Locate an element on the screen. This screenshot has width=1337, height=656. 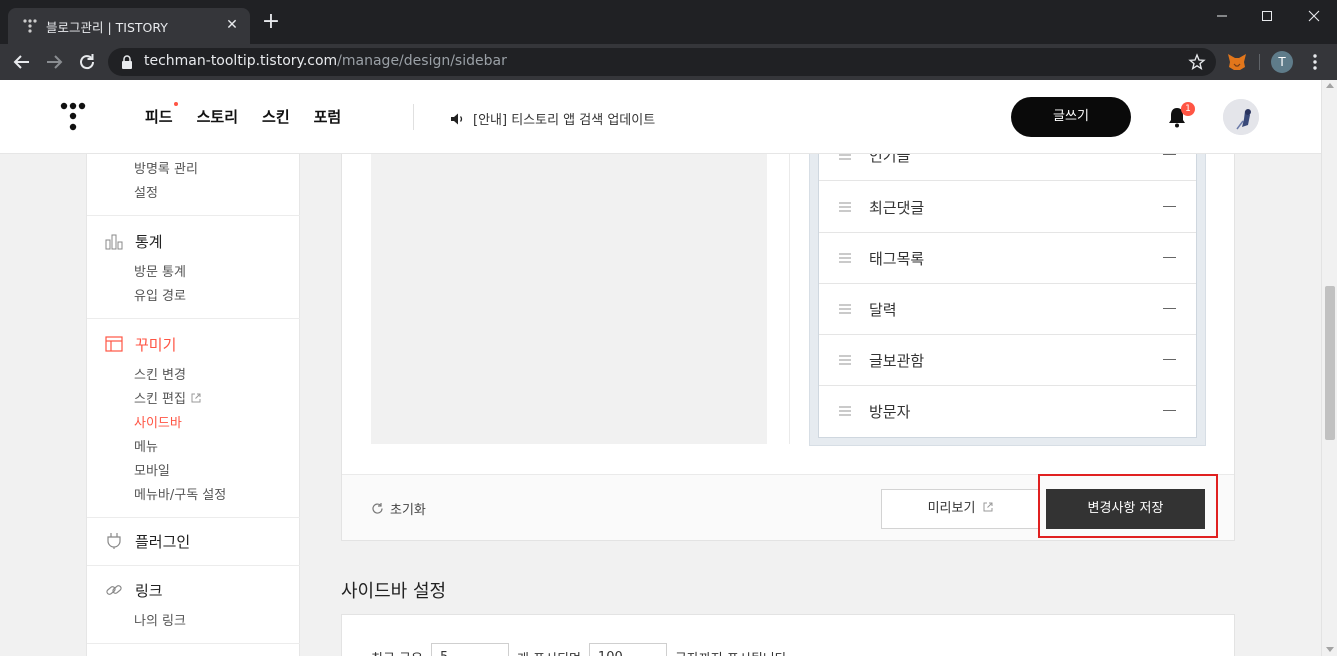
page-scrollbar is located at coordinates (1329, 368).